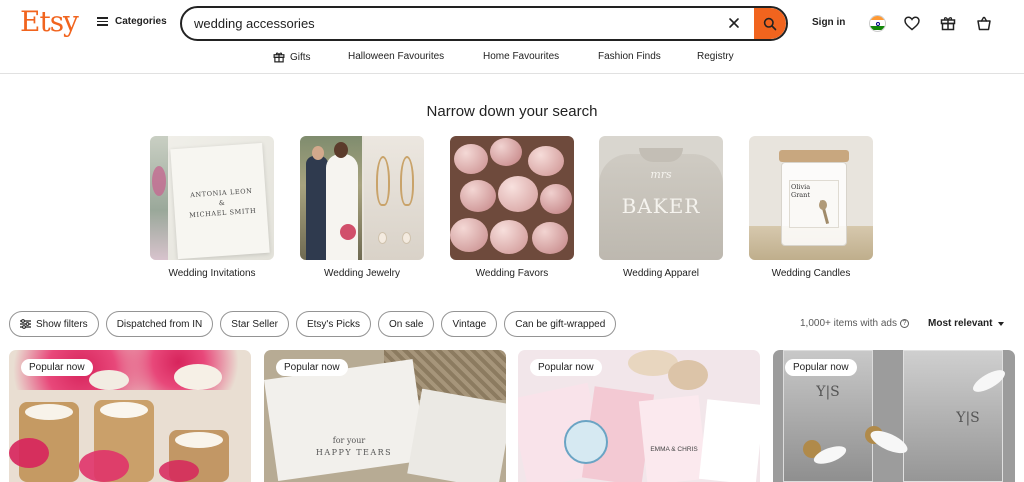  What do you see at coordinates (877, 23) in the screenshot?
I see `region-flag-icon` at bounding box center [877, 23].